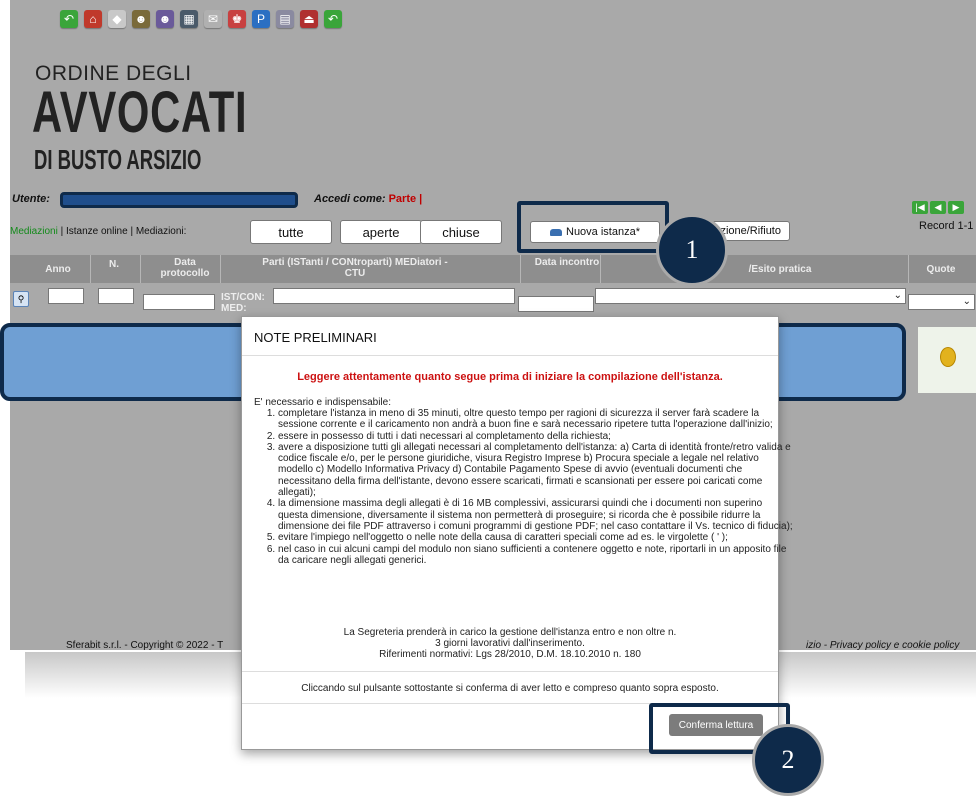  What do you see at coordinates (69, 19) in the screenshot?
I see `back-arrow-icon: ↶` at bounding box center [69, 19].